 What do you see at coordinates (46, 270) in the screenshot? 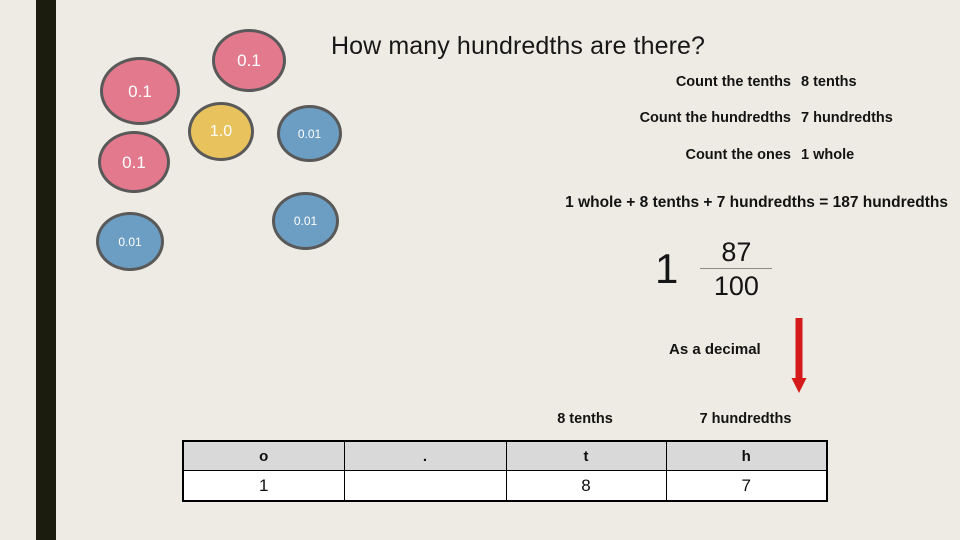
I see `left-accent-bar` at bounding box center [46, 270].